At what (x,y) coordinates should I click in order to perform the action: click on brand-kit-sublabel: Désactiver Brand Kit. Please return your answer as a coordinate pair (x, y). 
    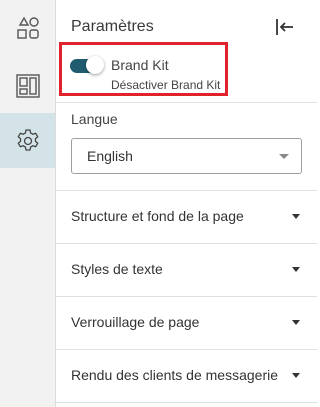
    Looking at the image, I should click on (166, 85).